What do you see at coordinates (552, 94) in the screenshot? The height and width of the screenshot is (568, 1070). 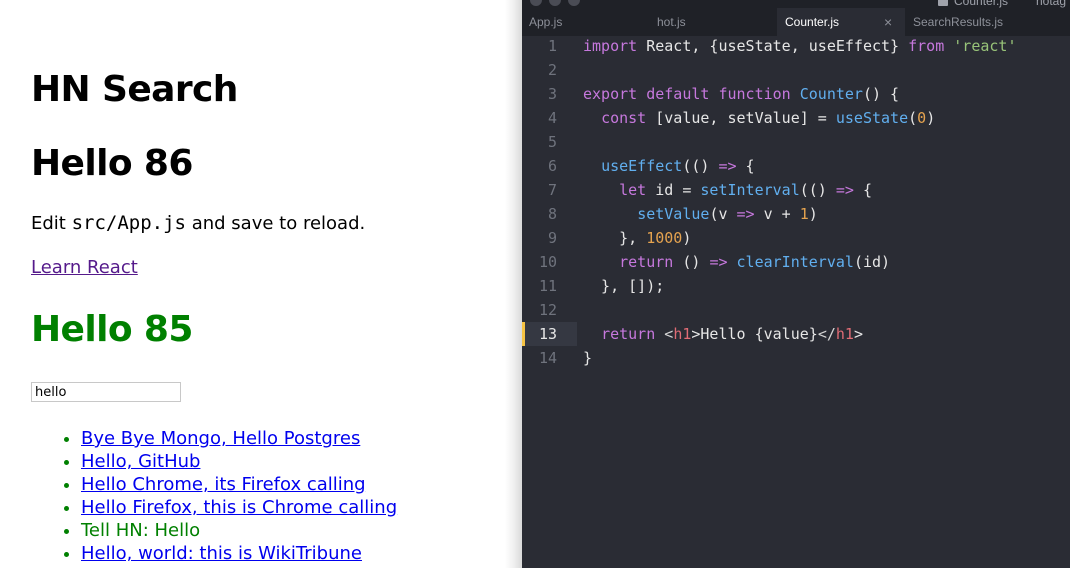 I see `line-number: 3` at bounding box center [552, 94].